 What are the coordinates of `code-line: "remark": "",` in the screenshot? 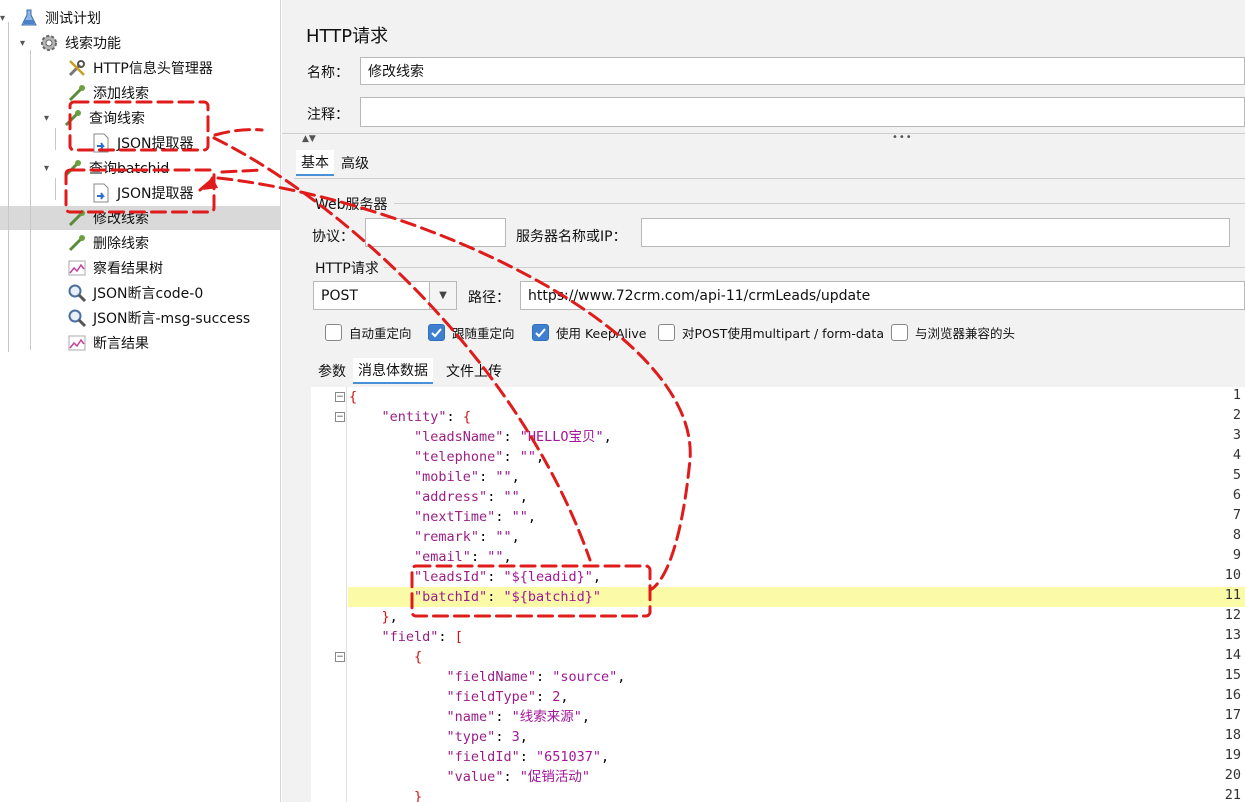 It's located at (467, 537).